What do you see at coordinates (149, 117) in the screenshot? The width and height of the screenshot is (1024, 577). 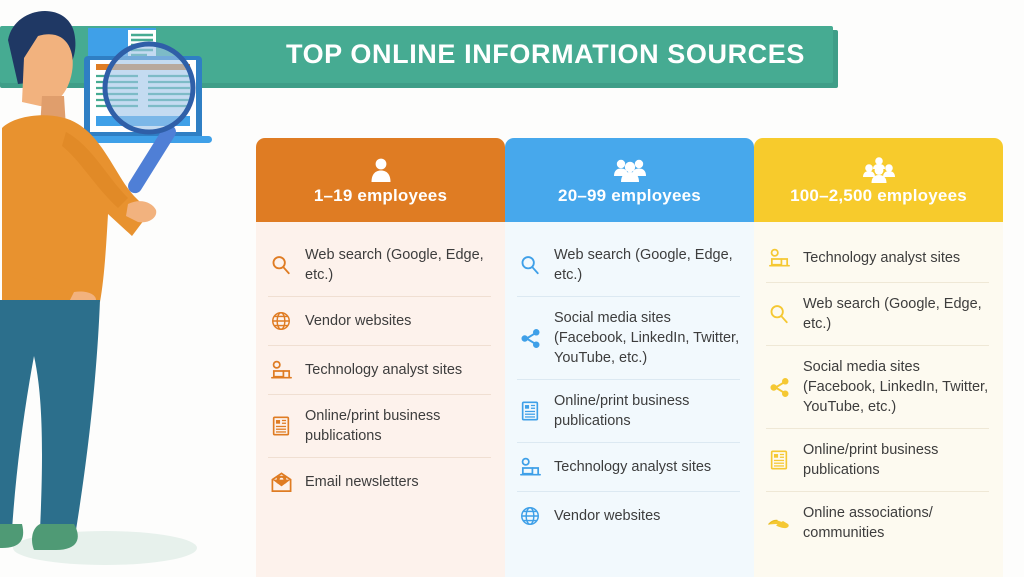 I see `magnifying-glass-icon` at bounding box center [149, 117].